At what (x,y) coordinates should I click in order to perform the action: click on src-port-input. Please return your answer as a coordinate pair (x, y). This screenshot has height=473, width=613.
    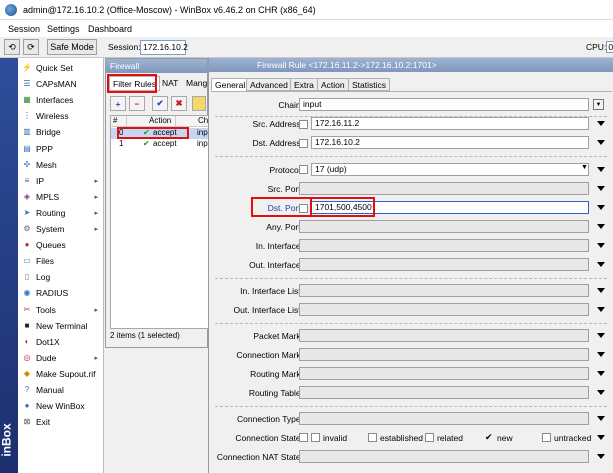
    Looking at the image, I should click on (444, 188).